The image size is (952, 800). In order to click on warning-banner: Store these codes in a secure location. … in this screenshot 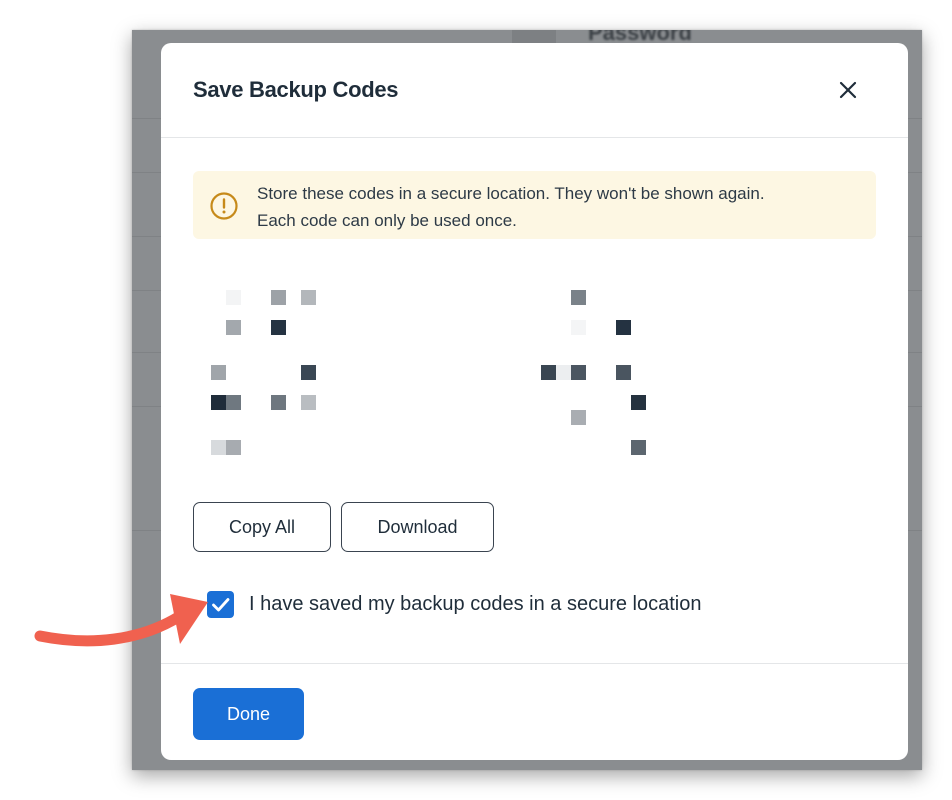, I will do `click(534, 205)`.